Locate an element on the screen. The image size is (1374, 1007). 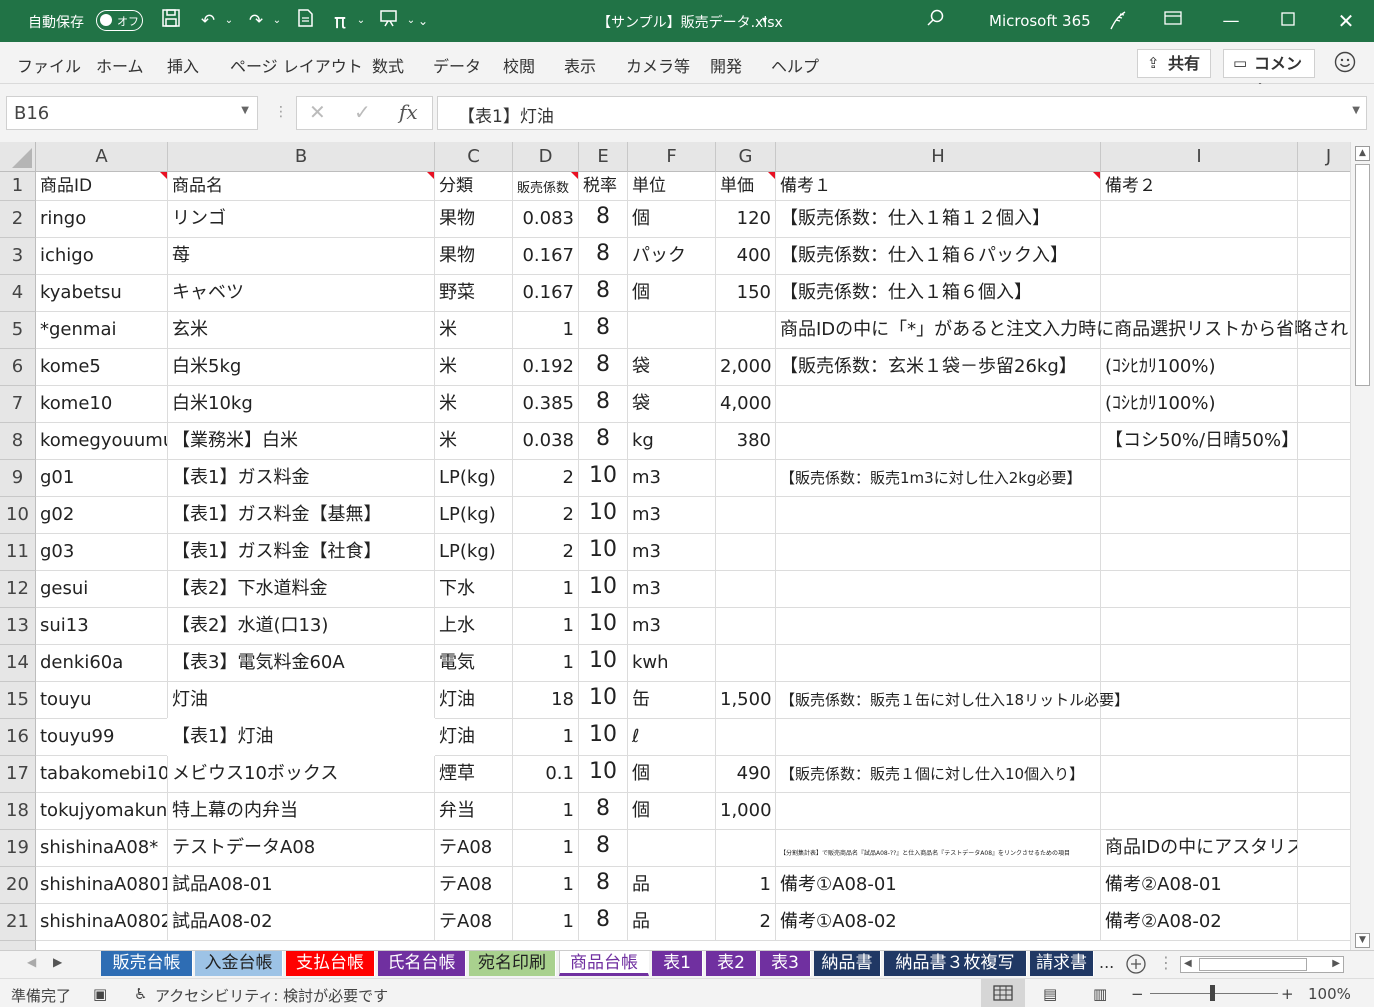
cell-a13: sui13 is located at coordinates (102, 626).